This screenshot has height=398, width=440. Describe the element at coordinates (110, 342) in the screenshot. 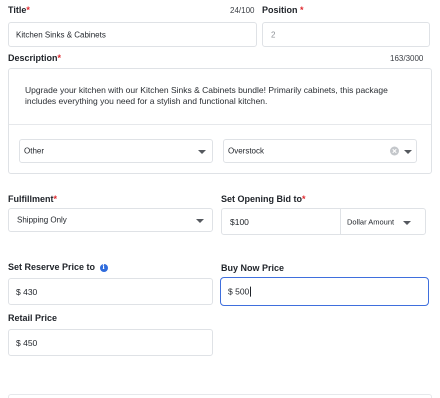

I see `retail-price-input: $ 450` at that location.